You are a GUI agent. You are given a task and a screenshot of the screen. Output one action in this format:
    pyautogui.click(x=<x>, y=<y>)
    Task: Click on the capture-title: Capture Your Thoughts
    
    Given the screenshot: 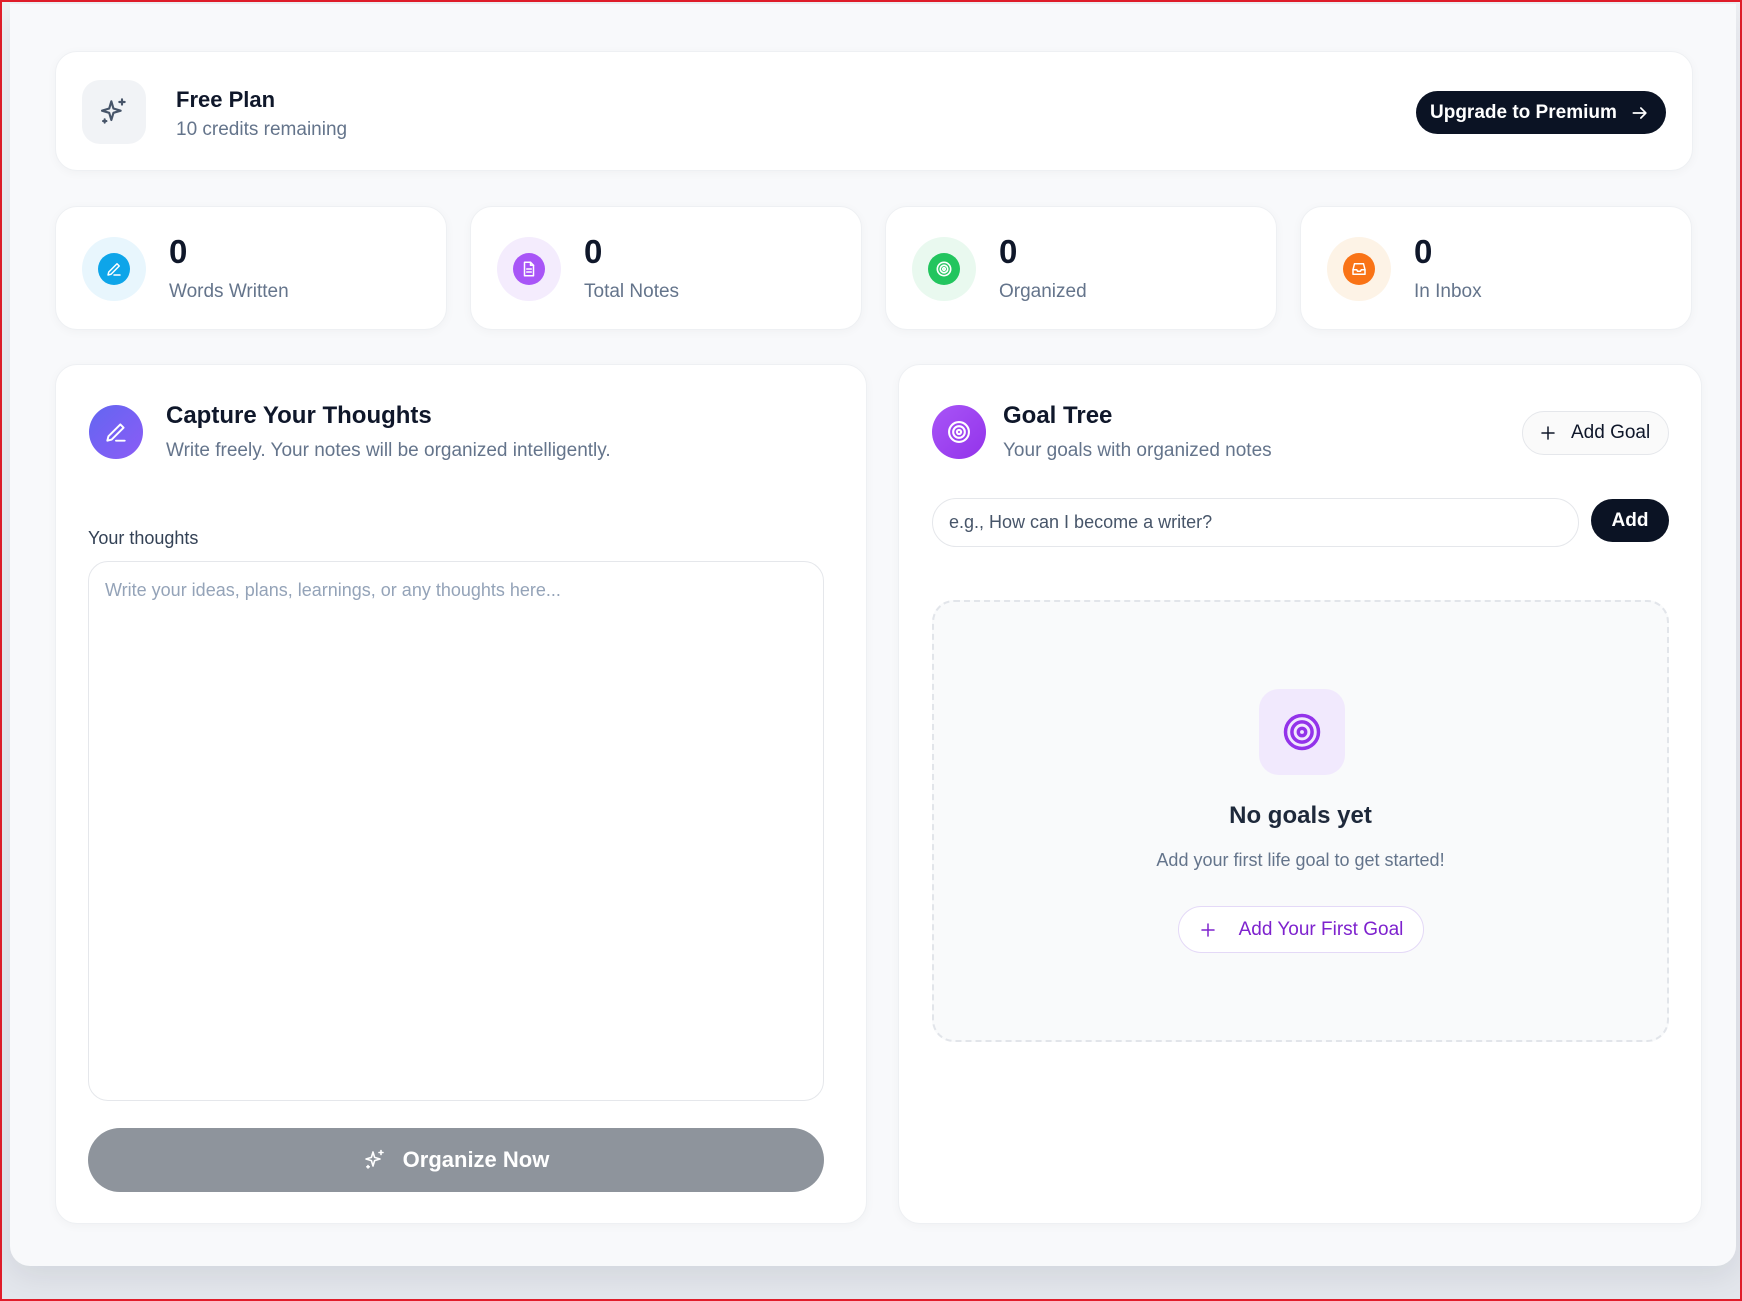 What is the action you would take?
    pyautogui.click(x=299, y=415)
    